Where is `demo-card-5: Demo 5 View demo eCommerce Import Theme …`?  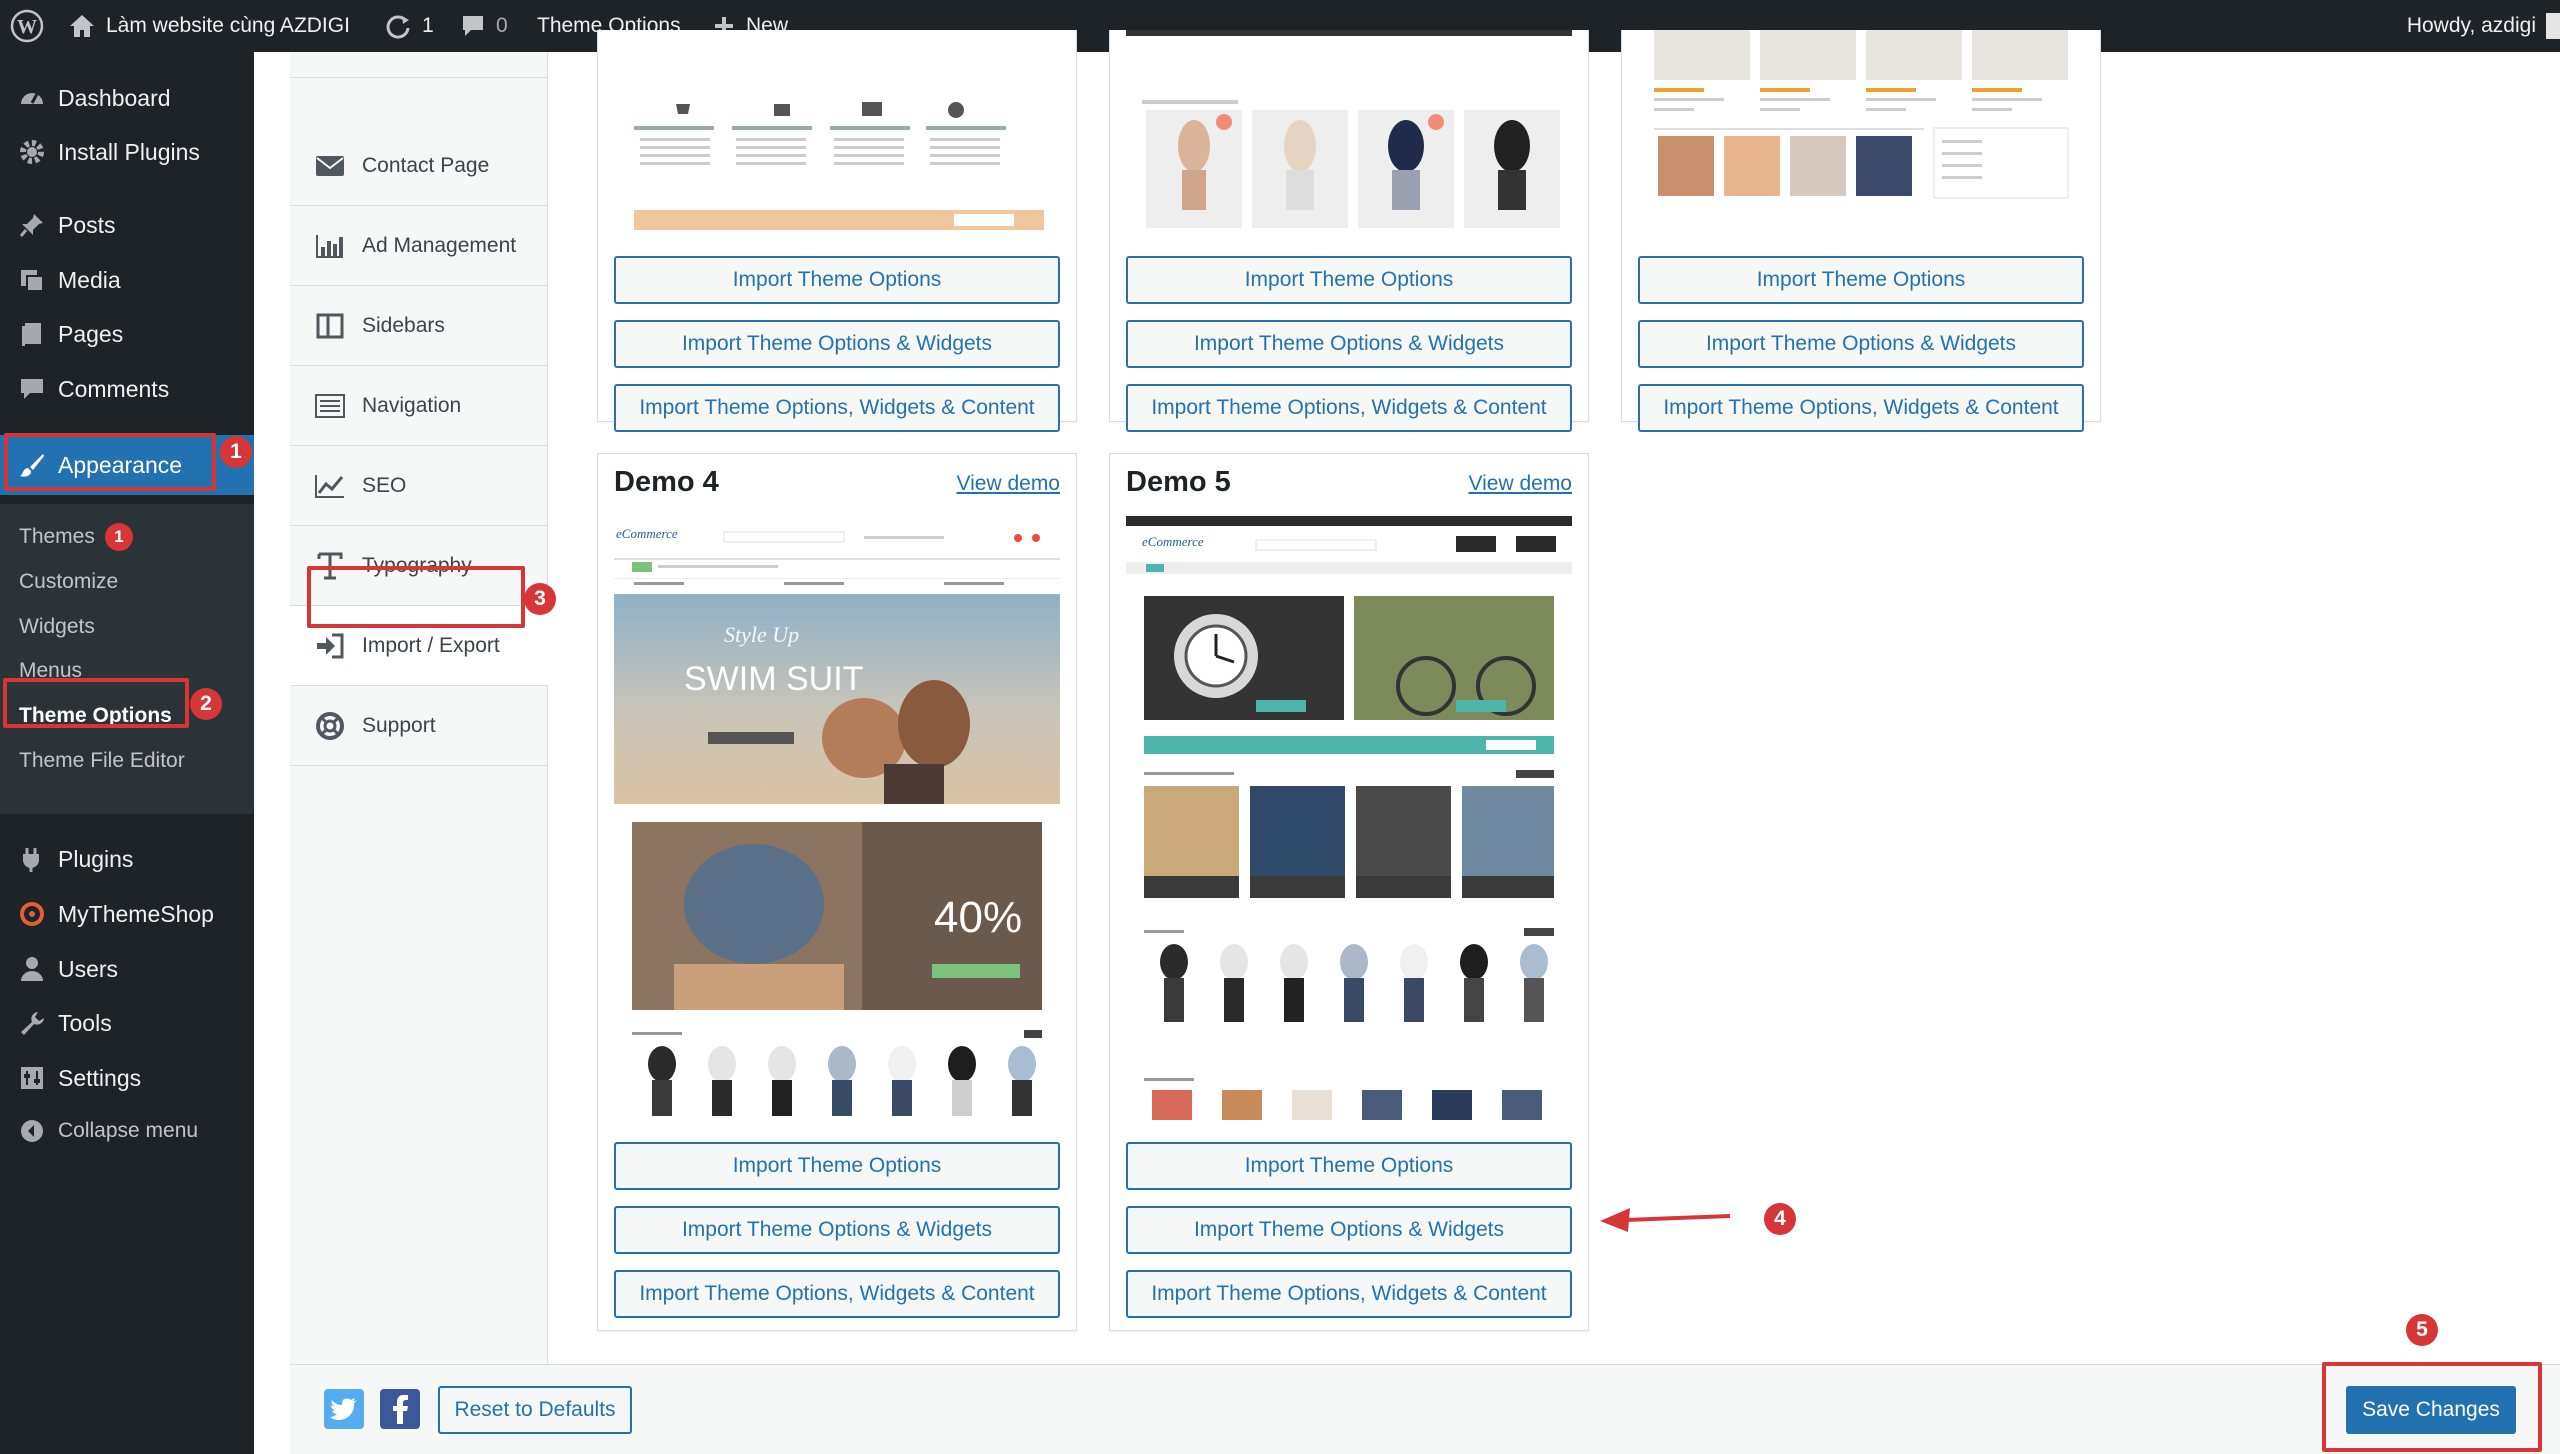 demo-card-5: Demo 5 View demo eCommerce Import Theme … is located at coordinates (1349, 892).